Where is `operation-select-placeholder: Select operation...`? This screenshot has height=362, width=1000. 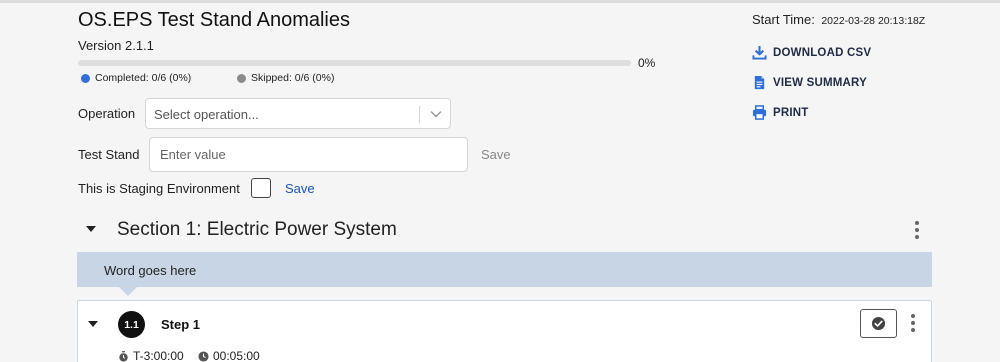 operation-select-placeholder: Select operation... is located at coordinates (206, 114).